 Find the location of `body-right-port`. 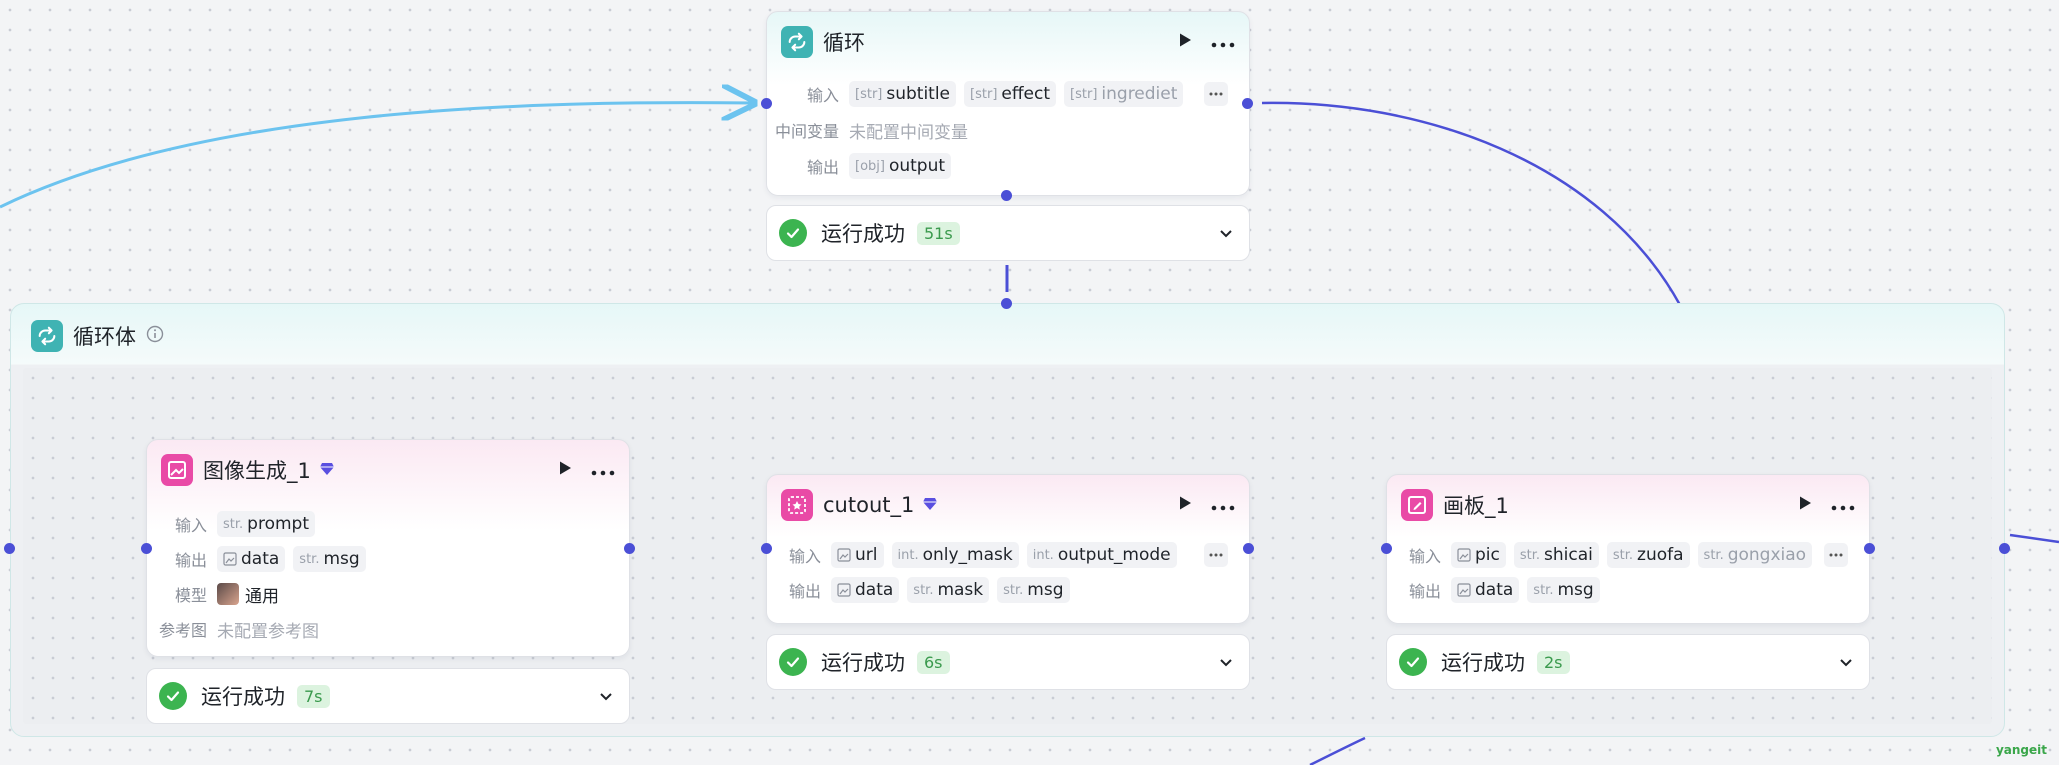

body-right-port is located at coordinates (2004, 548).